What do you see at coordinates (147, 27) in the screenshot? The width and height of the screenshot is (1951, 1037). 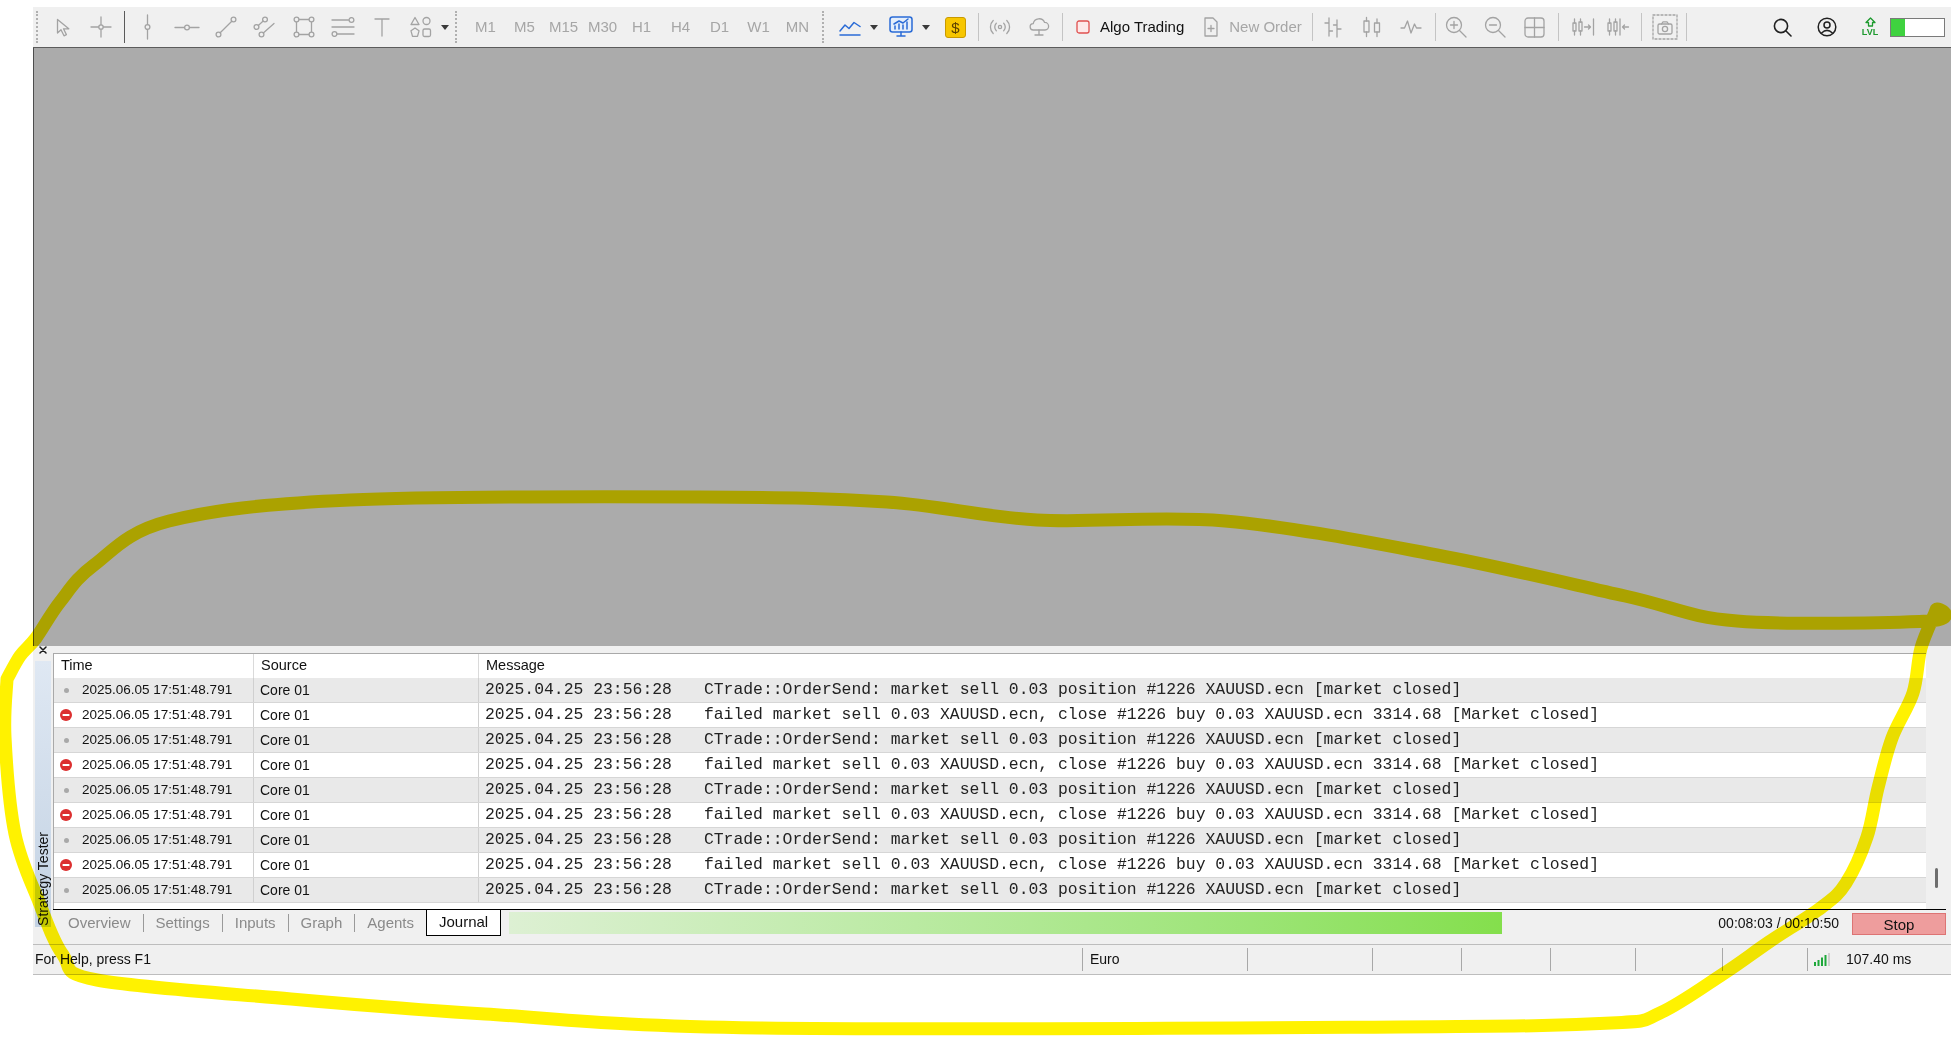 I see `vertical-line-icon` at bounding box center [147, 27].